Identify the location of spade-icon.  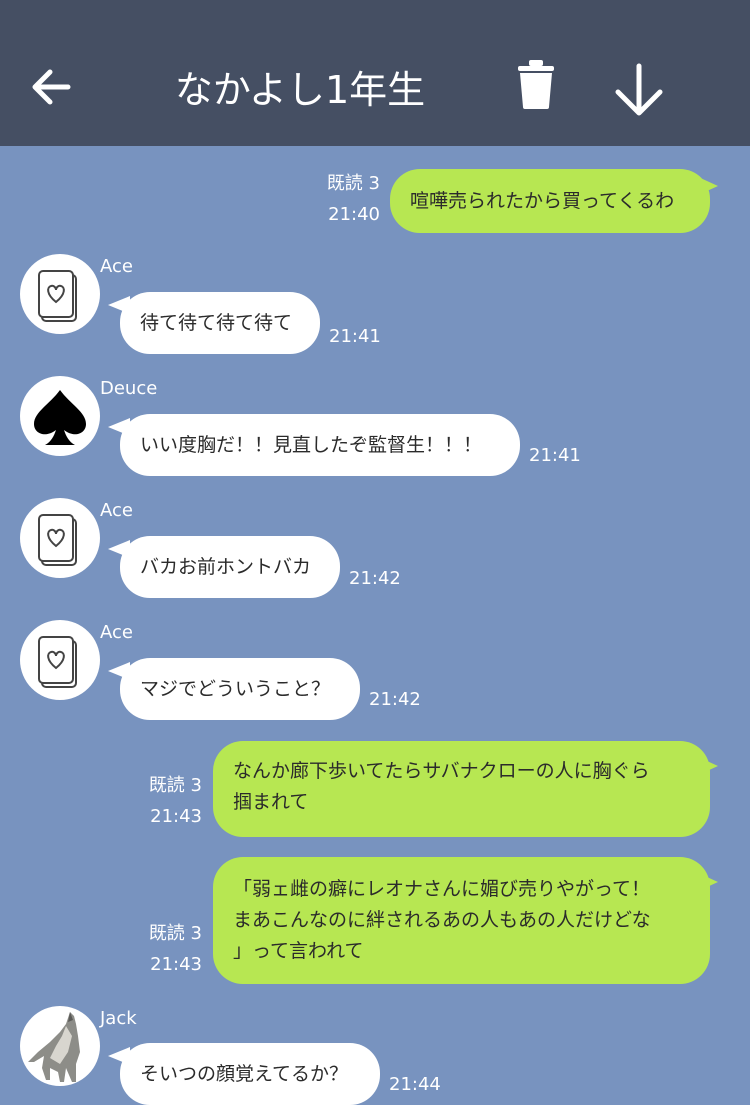
(60, 417).